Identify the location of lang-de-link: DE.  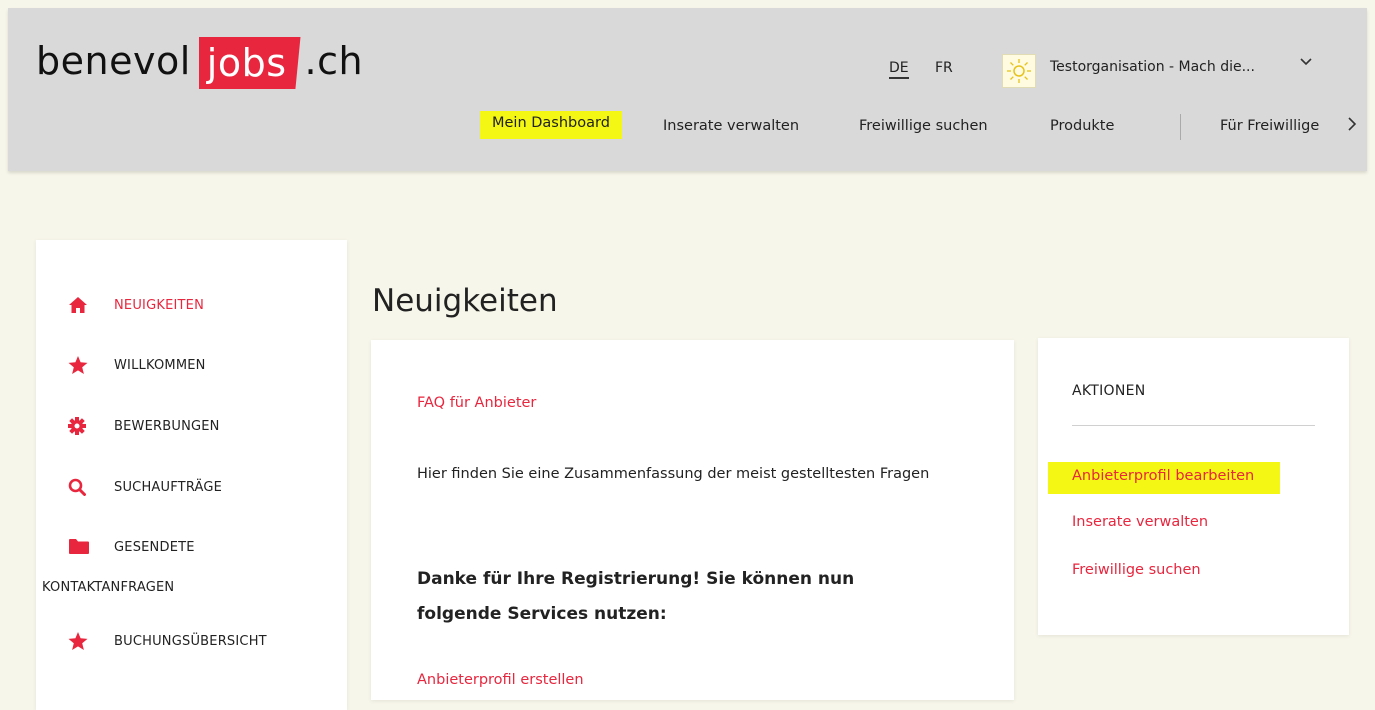
(899, 69).